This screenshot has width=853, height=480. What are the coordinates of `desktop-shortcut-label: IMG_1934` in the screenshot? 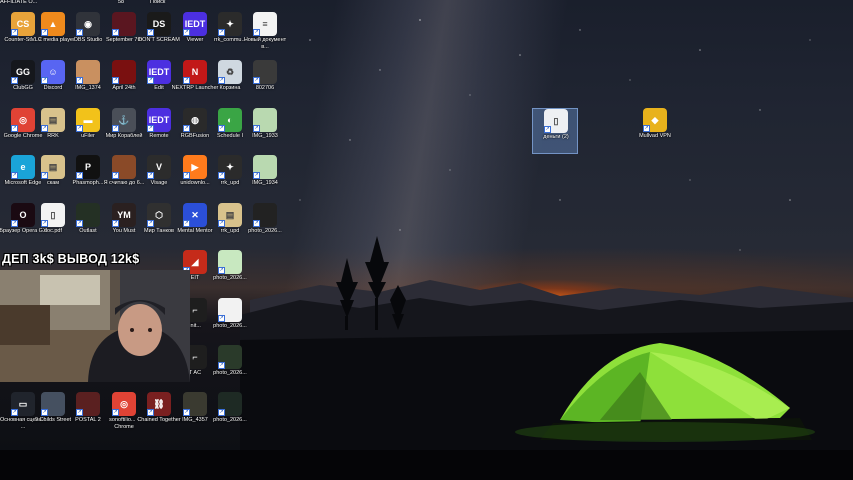 It's located at (265, 183).